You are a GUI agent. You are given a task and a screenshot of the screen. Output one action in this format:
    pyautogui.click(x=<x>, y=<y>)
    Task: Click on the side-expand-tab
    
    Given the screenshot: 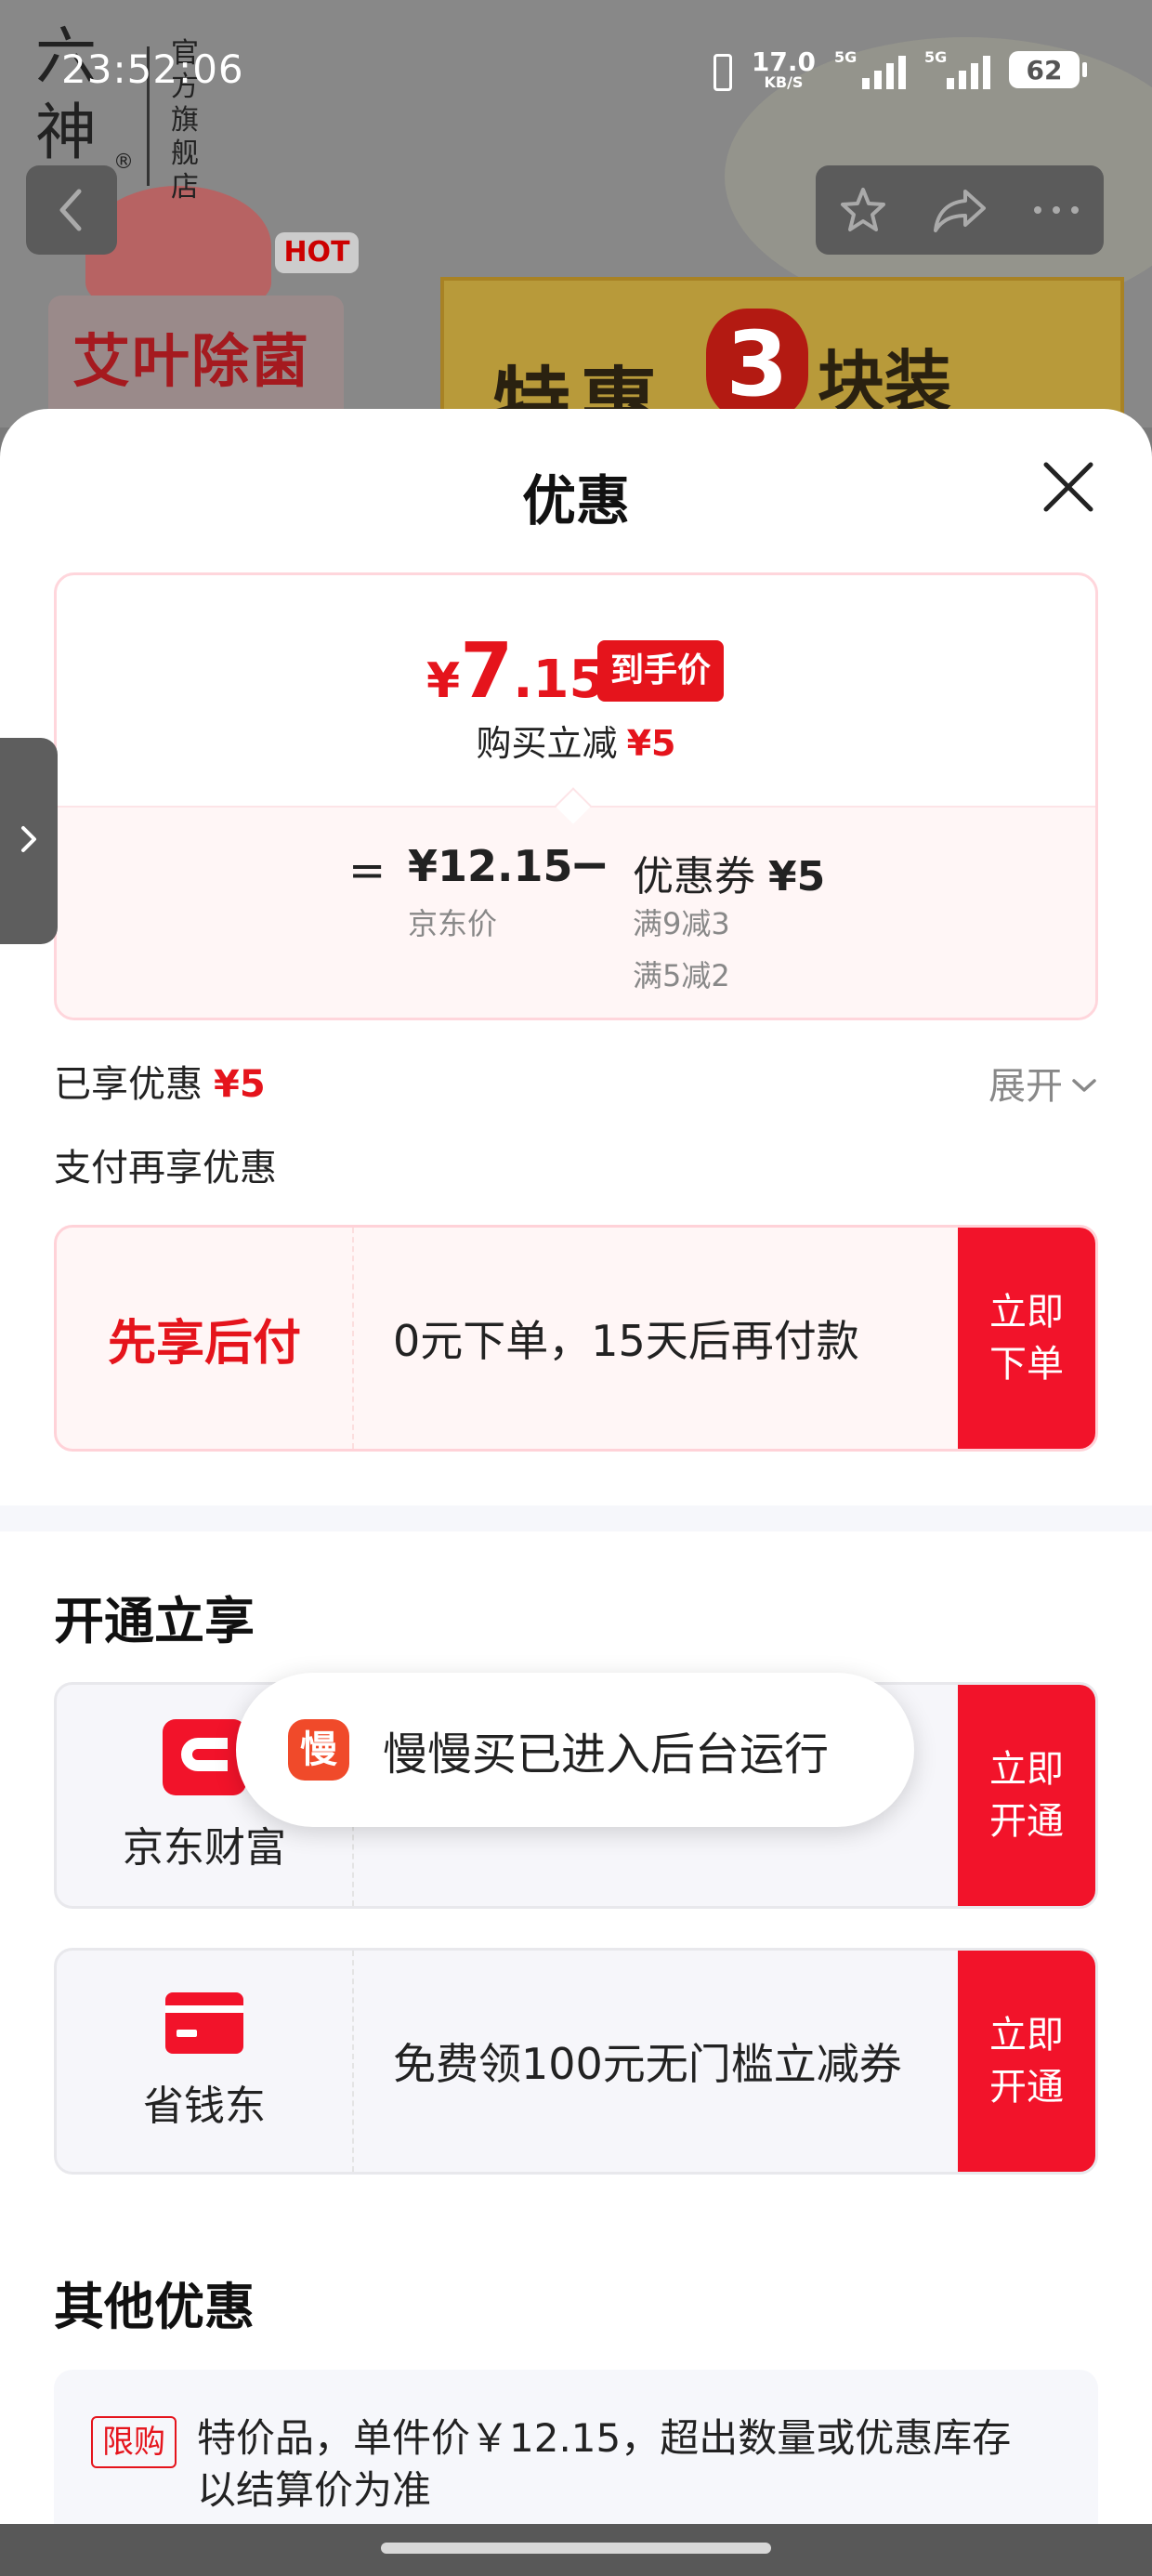 What is the action you would take?
    pyautogui.click(x=29, y=841)
    